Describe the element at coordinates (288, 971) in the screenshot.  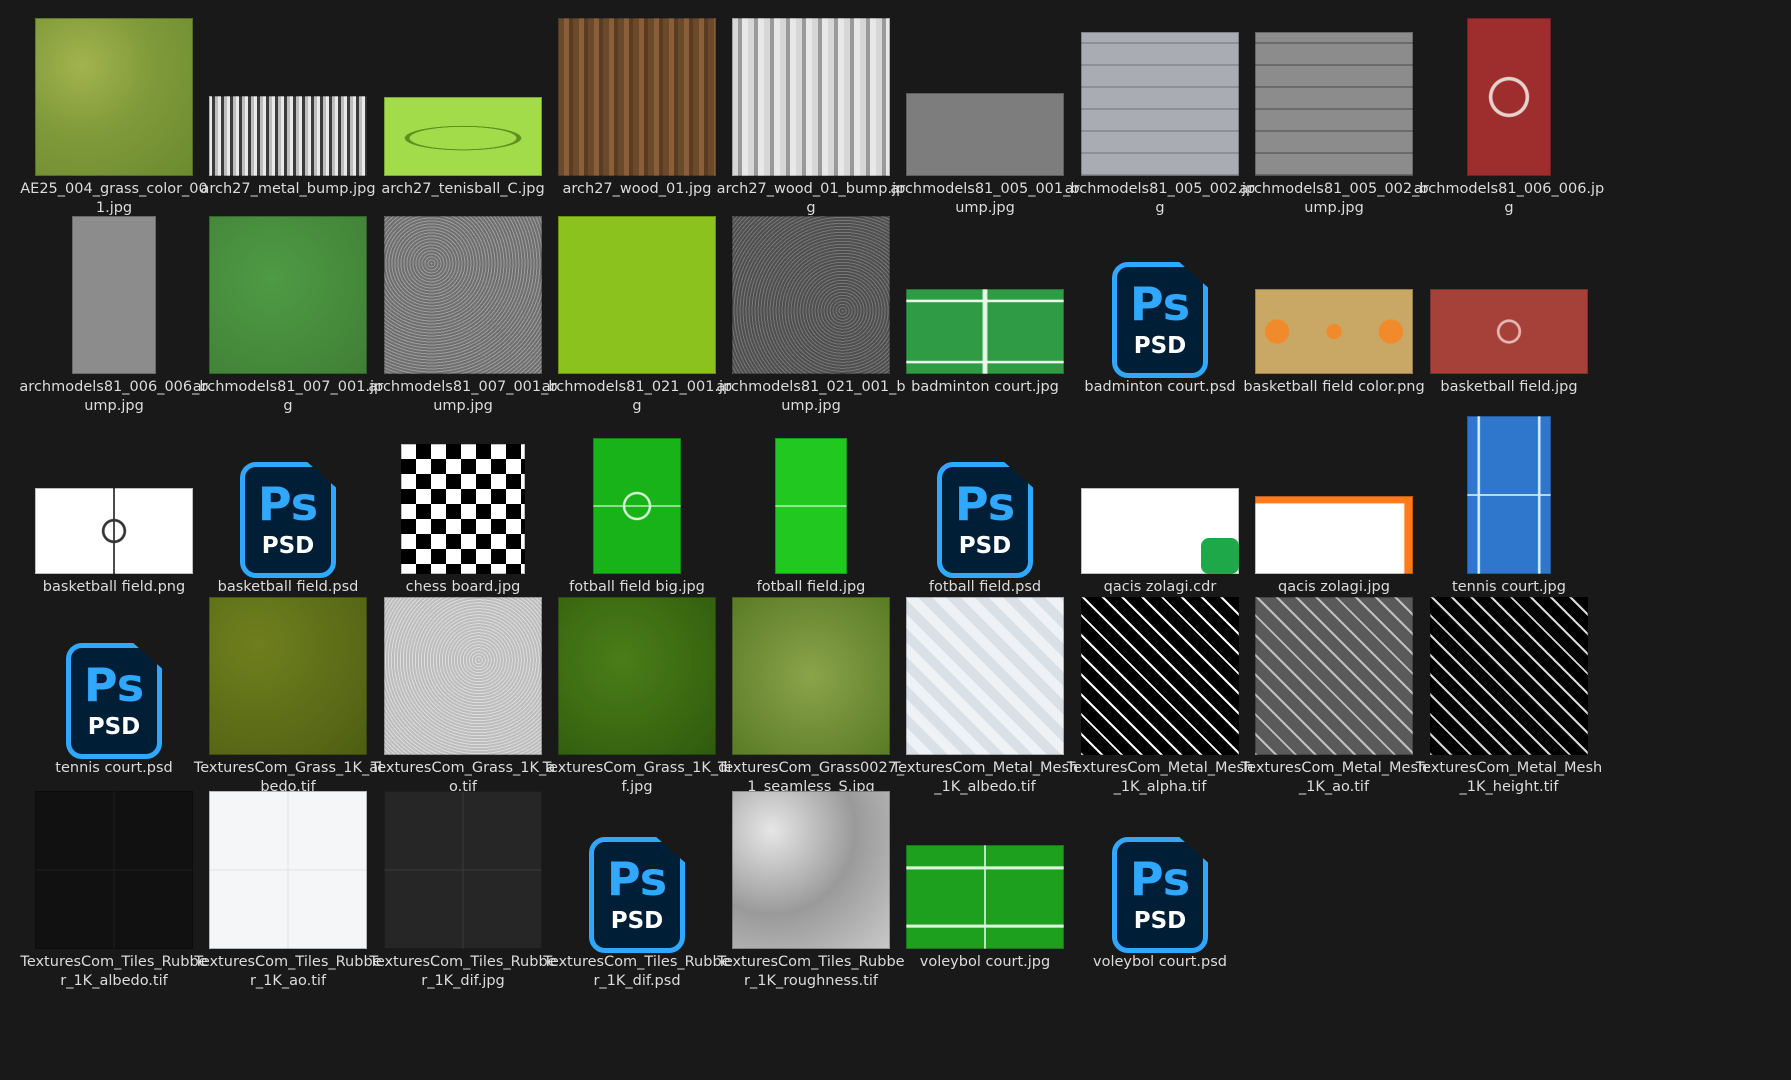
I see `file-name: TexturesCom_Tiles_Rubber_1K_ao.tif` at that location.